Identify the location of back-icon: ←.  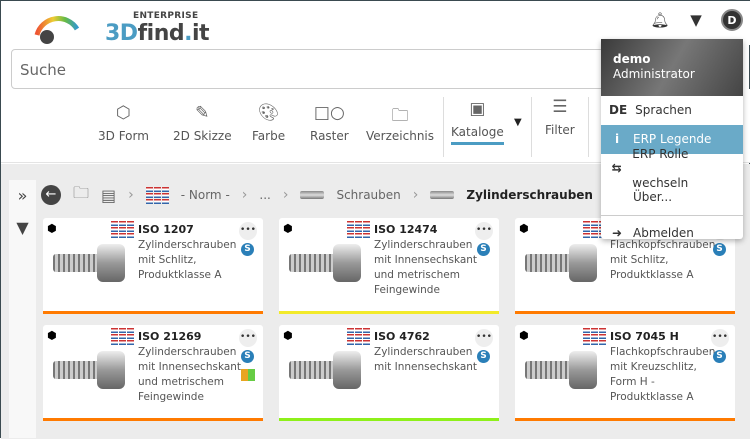
(51, 195).